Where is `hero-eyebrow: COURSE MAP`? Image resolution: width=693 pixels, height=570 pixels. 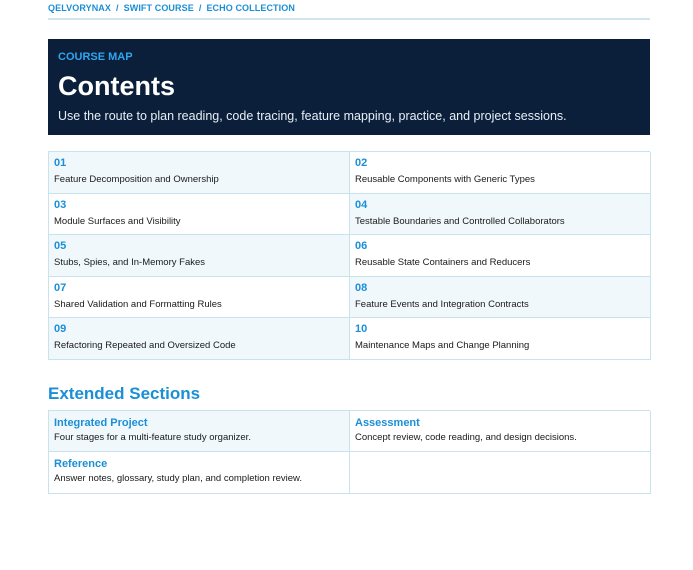 hero-eyebrow: COURSE MAP is located at coordinates (95, 57).